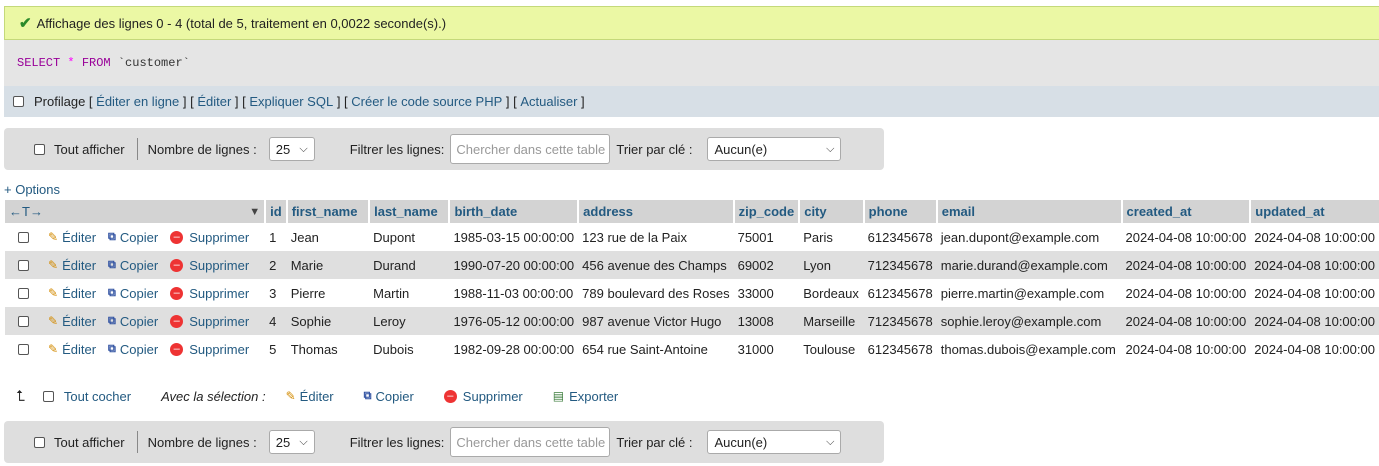  What do you see at coordinates (276, 293) in the screenshot?
I see `cell-id: 3` at bounding box center [276, 293].